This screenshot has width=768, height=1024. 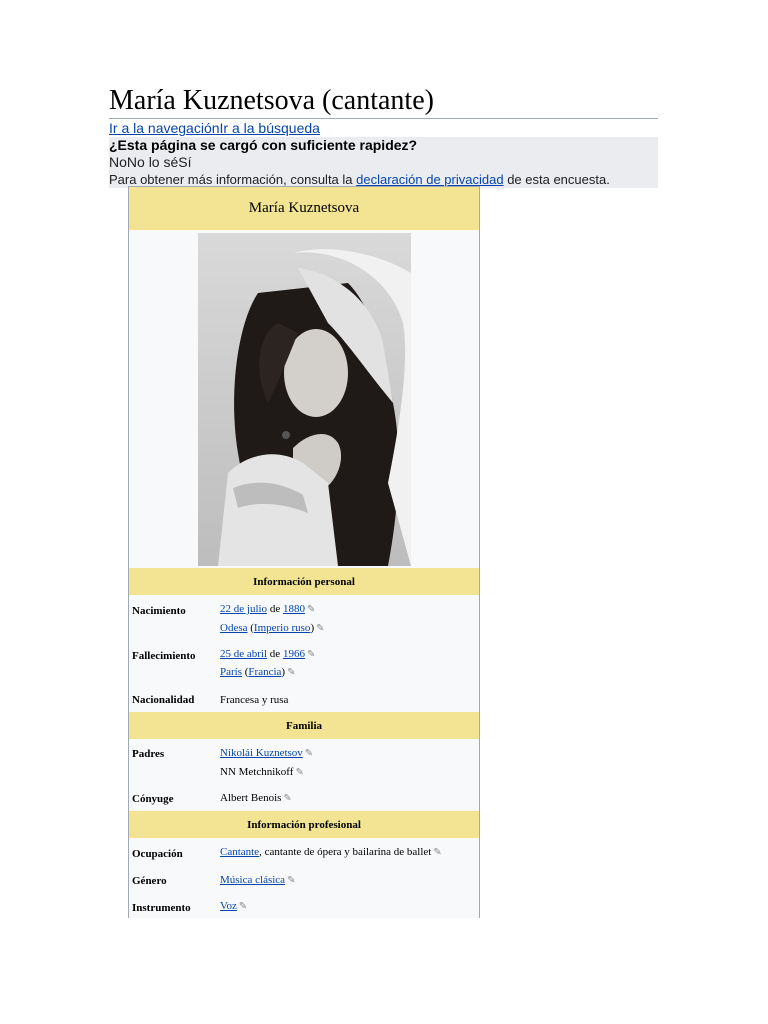 I want to click on portrait-photo, so click(x=304, y=399).